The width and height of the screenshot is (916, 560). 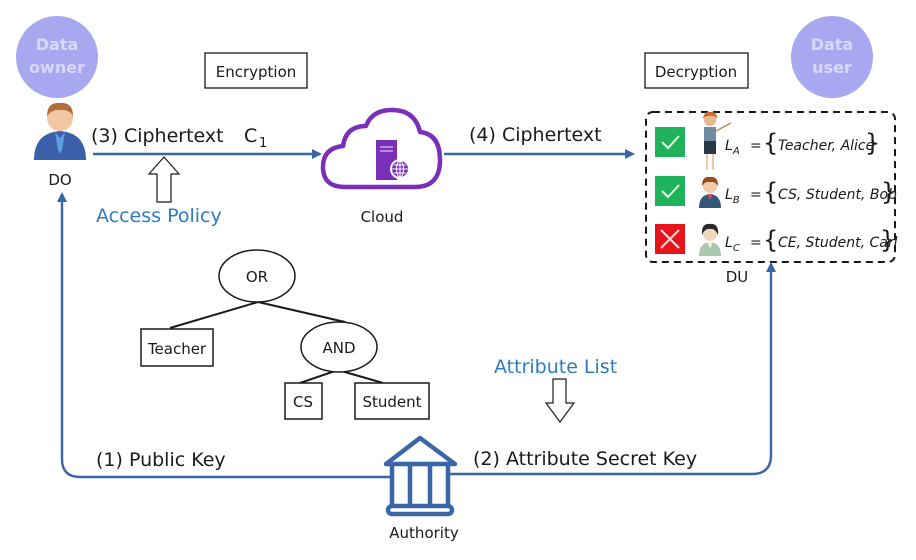 What do you see at coordinates (729, 243) in the screenshot?
I see `user-c-label: L` at bounding box center [729, 243].